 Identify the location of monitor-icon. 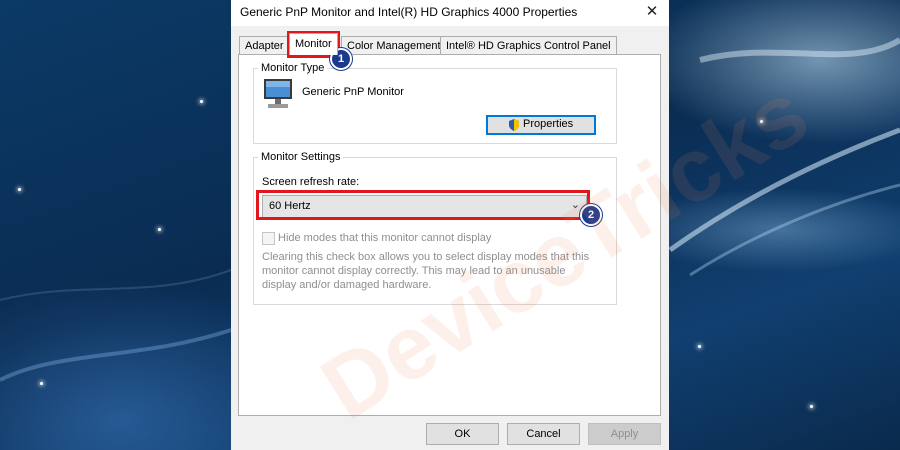
(278, 93).